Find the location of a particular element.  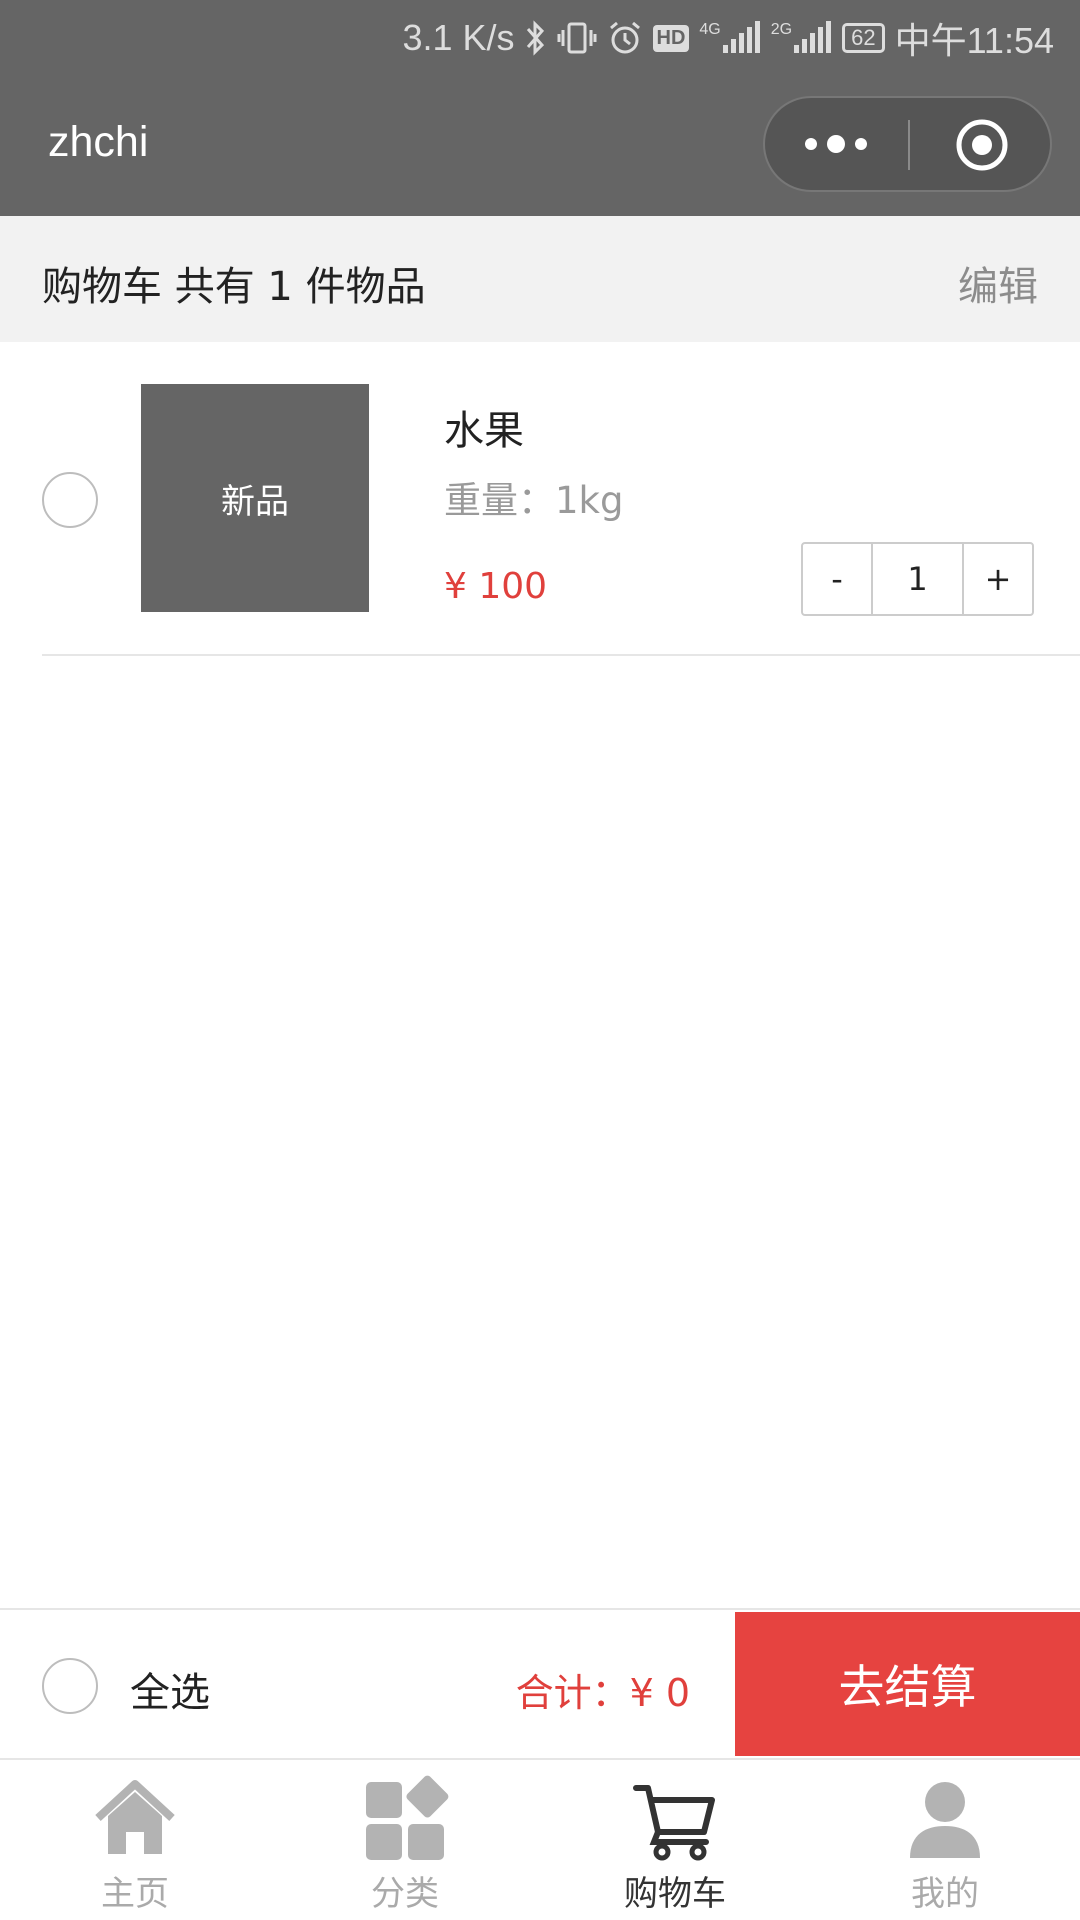

signal-4g-icon: 4G is located at coordinates (729, 38).